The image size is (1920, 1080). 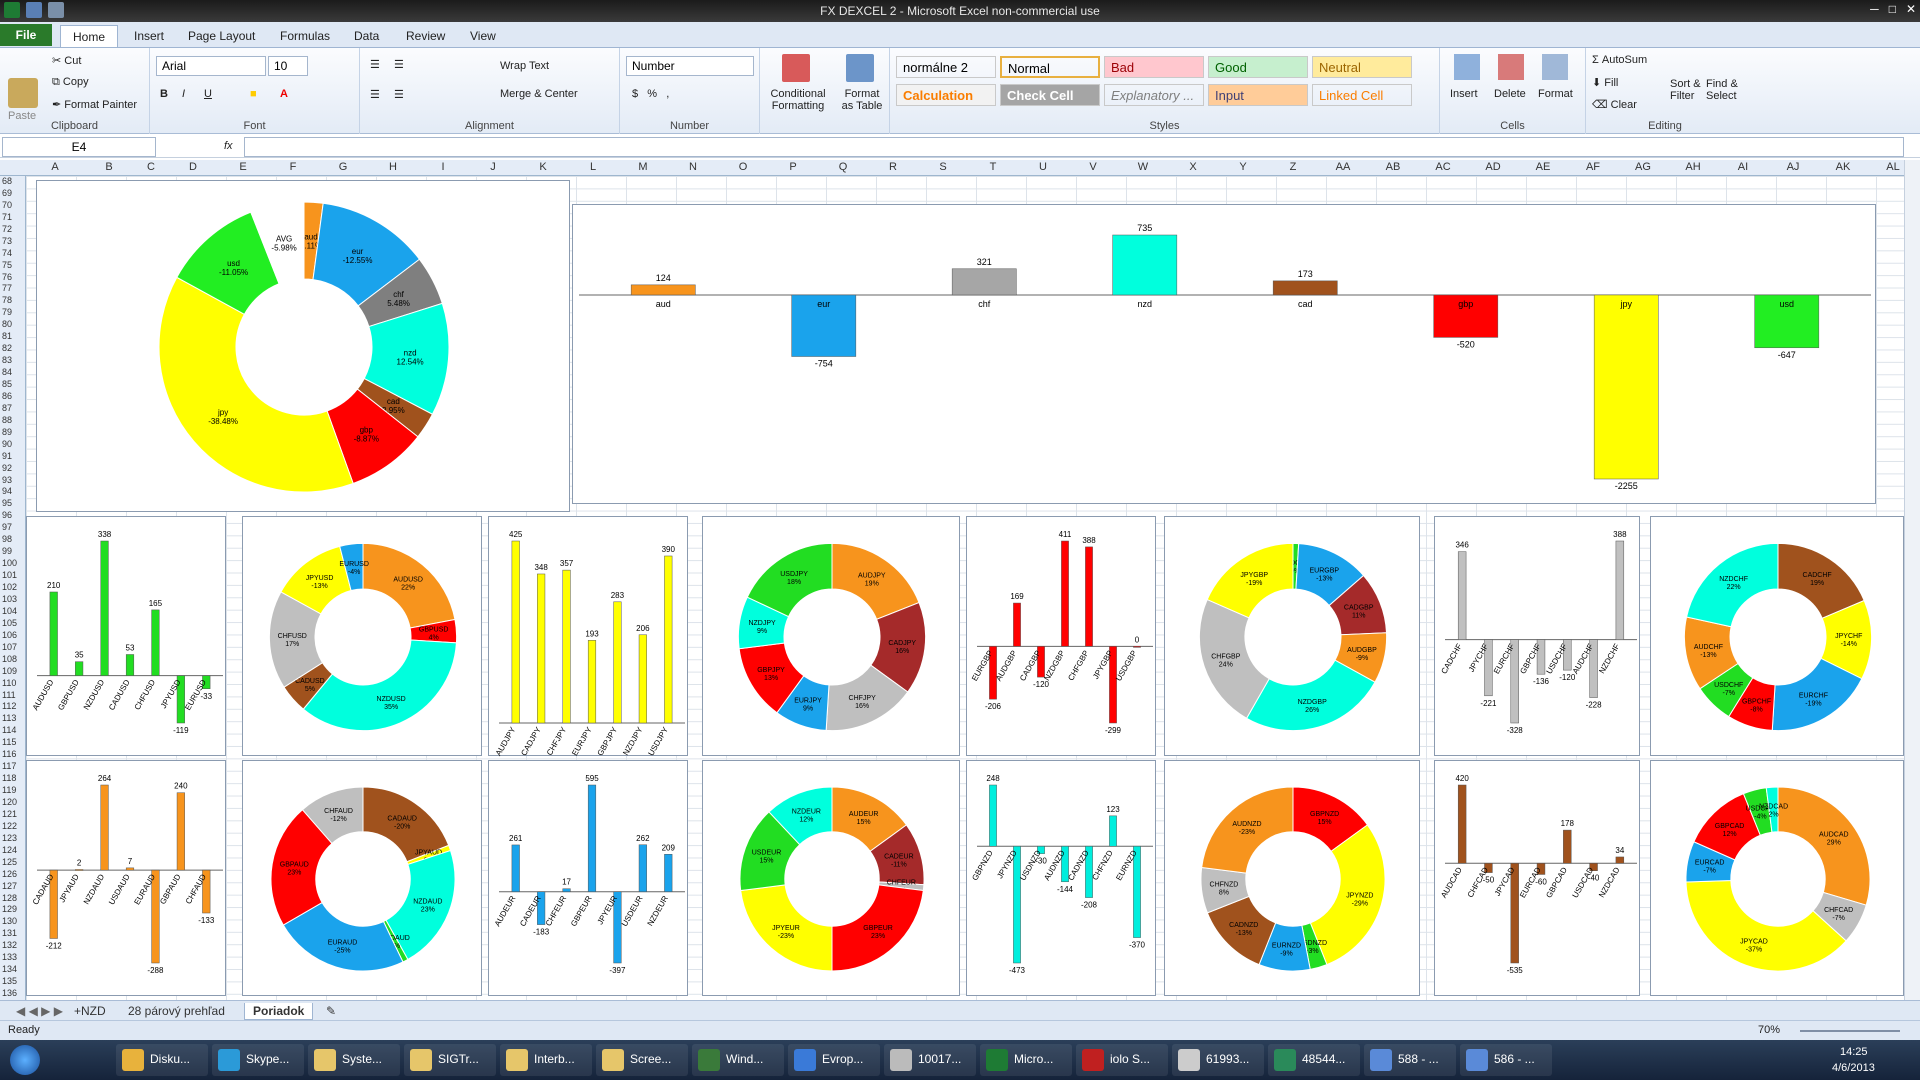 I want to click on row-header: 134, so click(x=12, y=969).